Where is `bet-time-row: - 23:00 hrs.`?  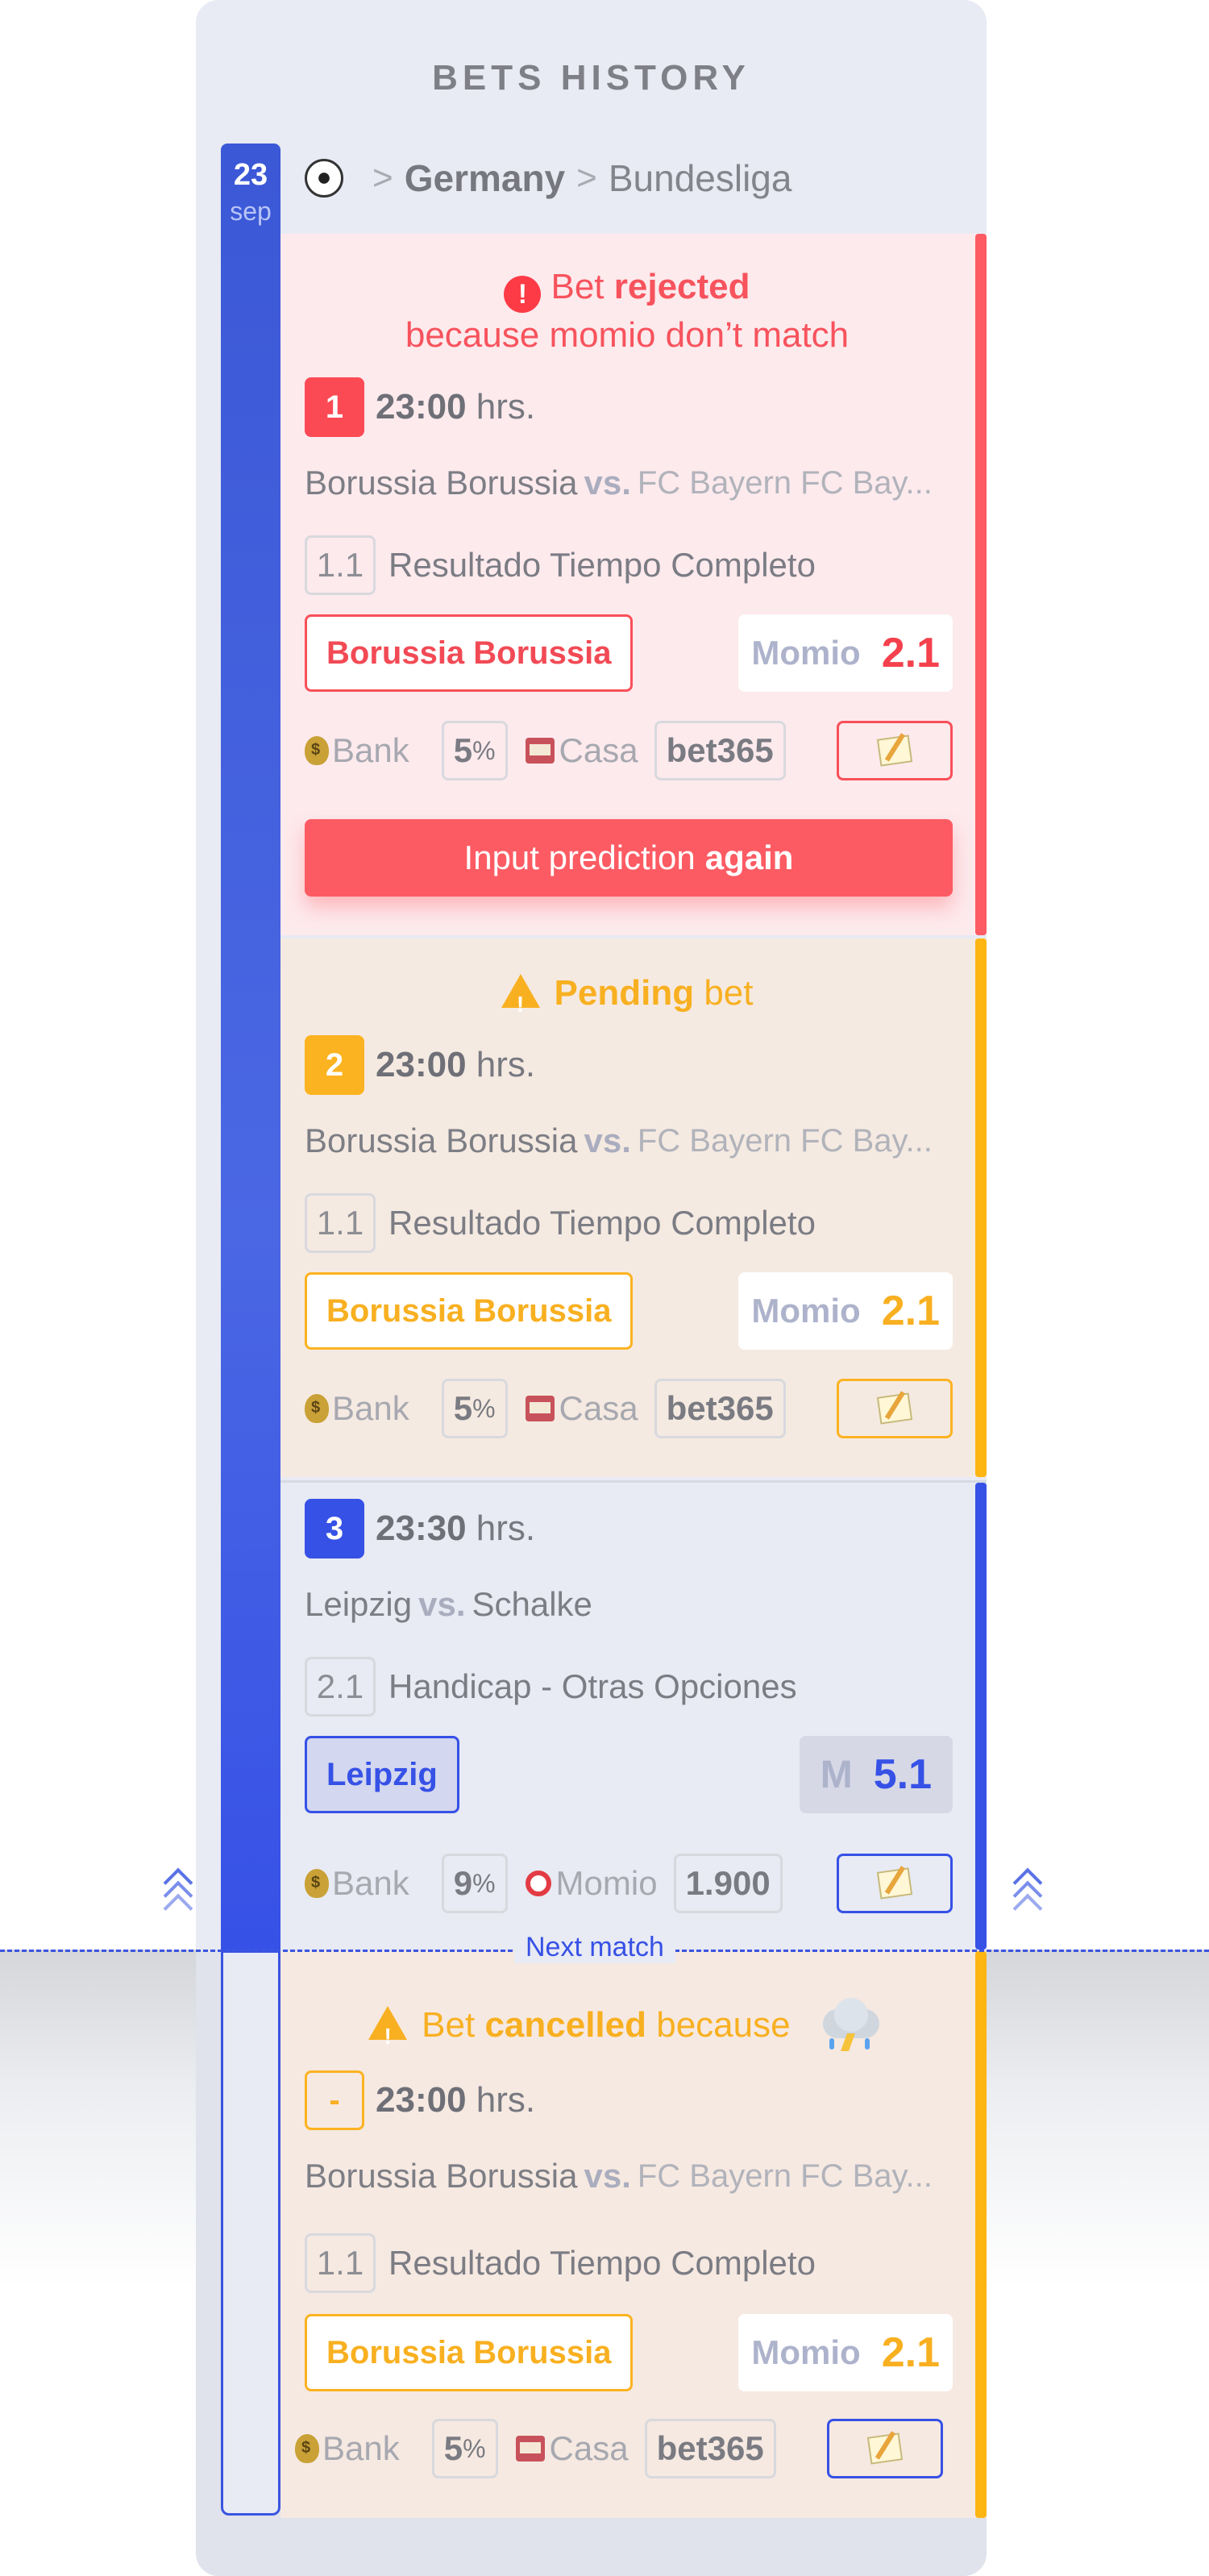
bet-time-row: - 23:00 hrs. is located at coordinates (420, 2100).